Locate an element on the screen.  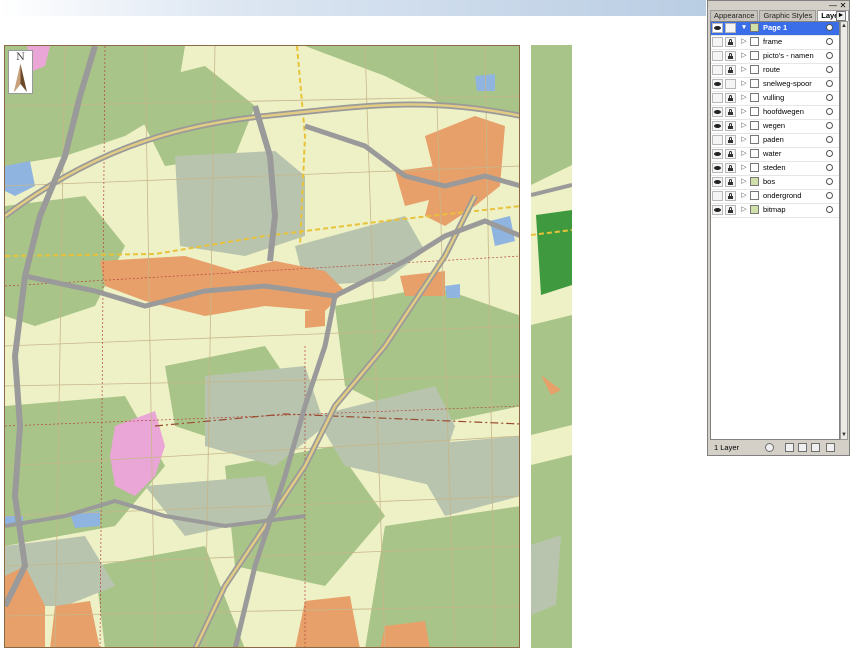
layer-name: Page 1 is located at coordinates (775, 27).